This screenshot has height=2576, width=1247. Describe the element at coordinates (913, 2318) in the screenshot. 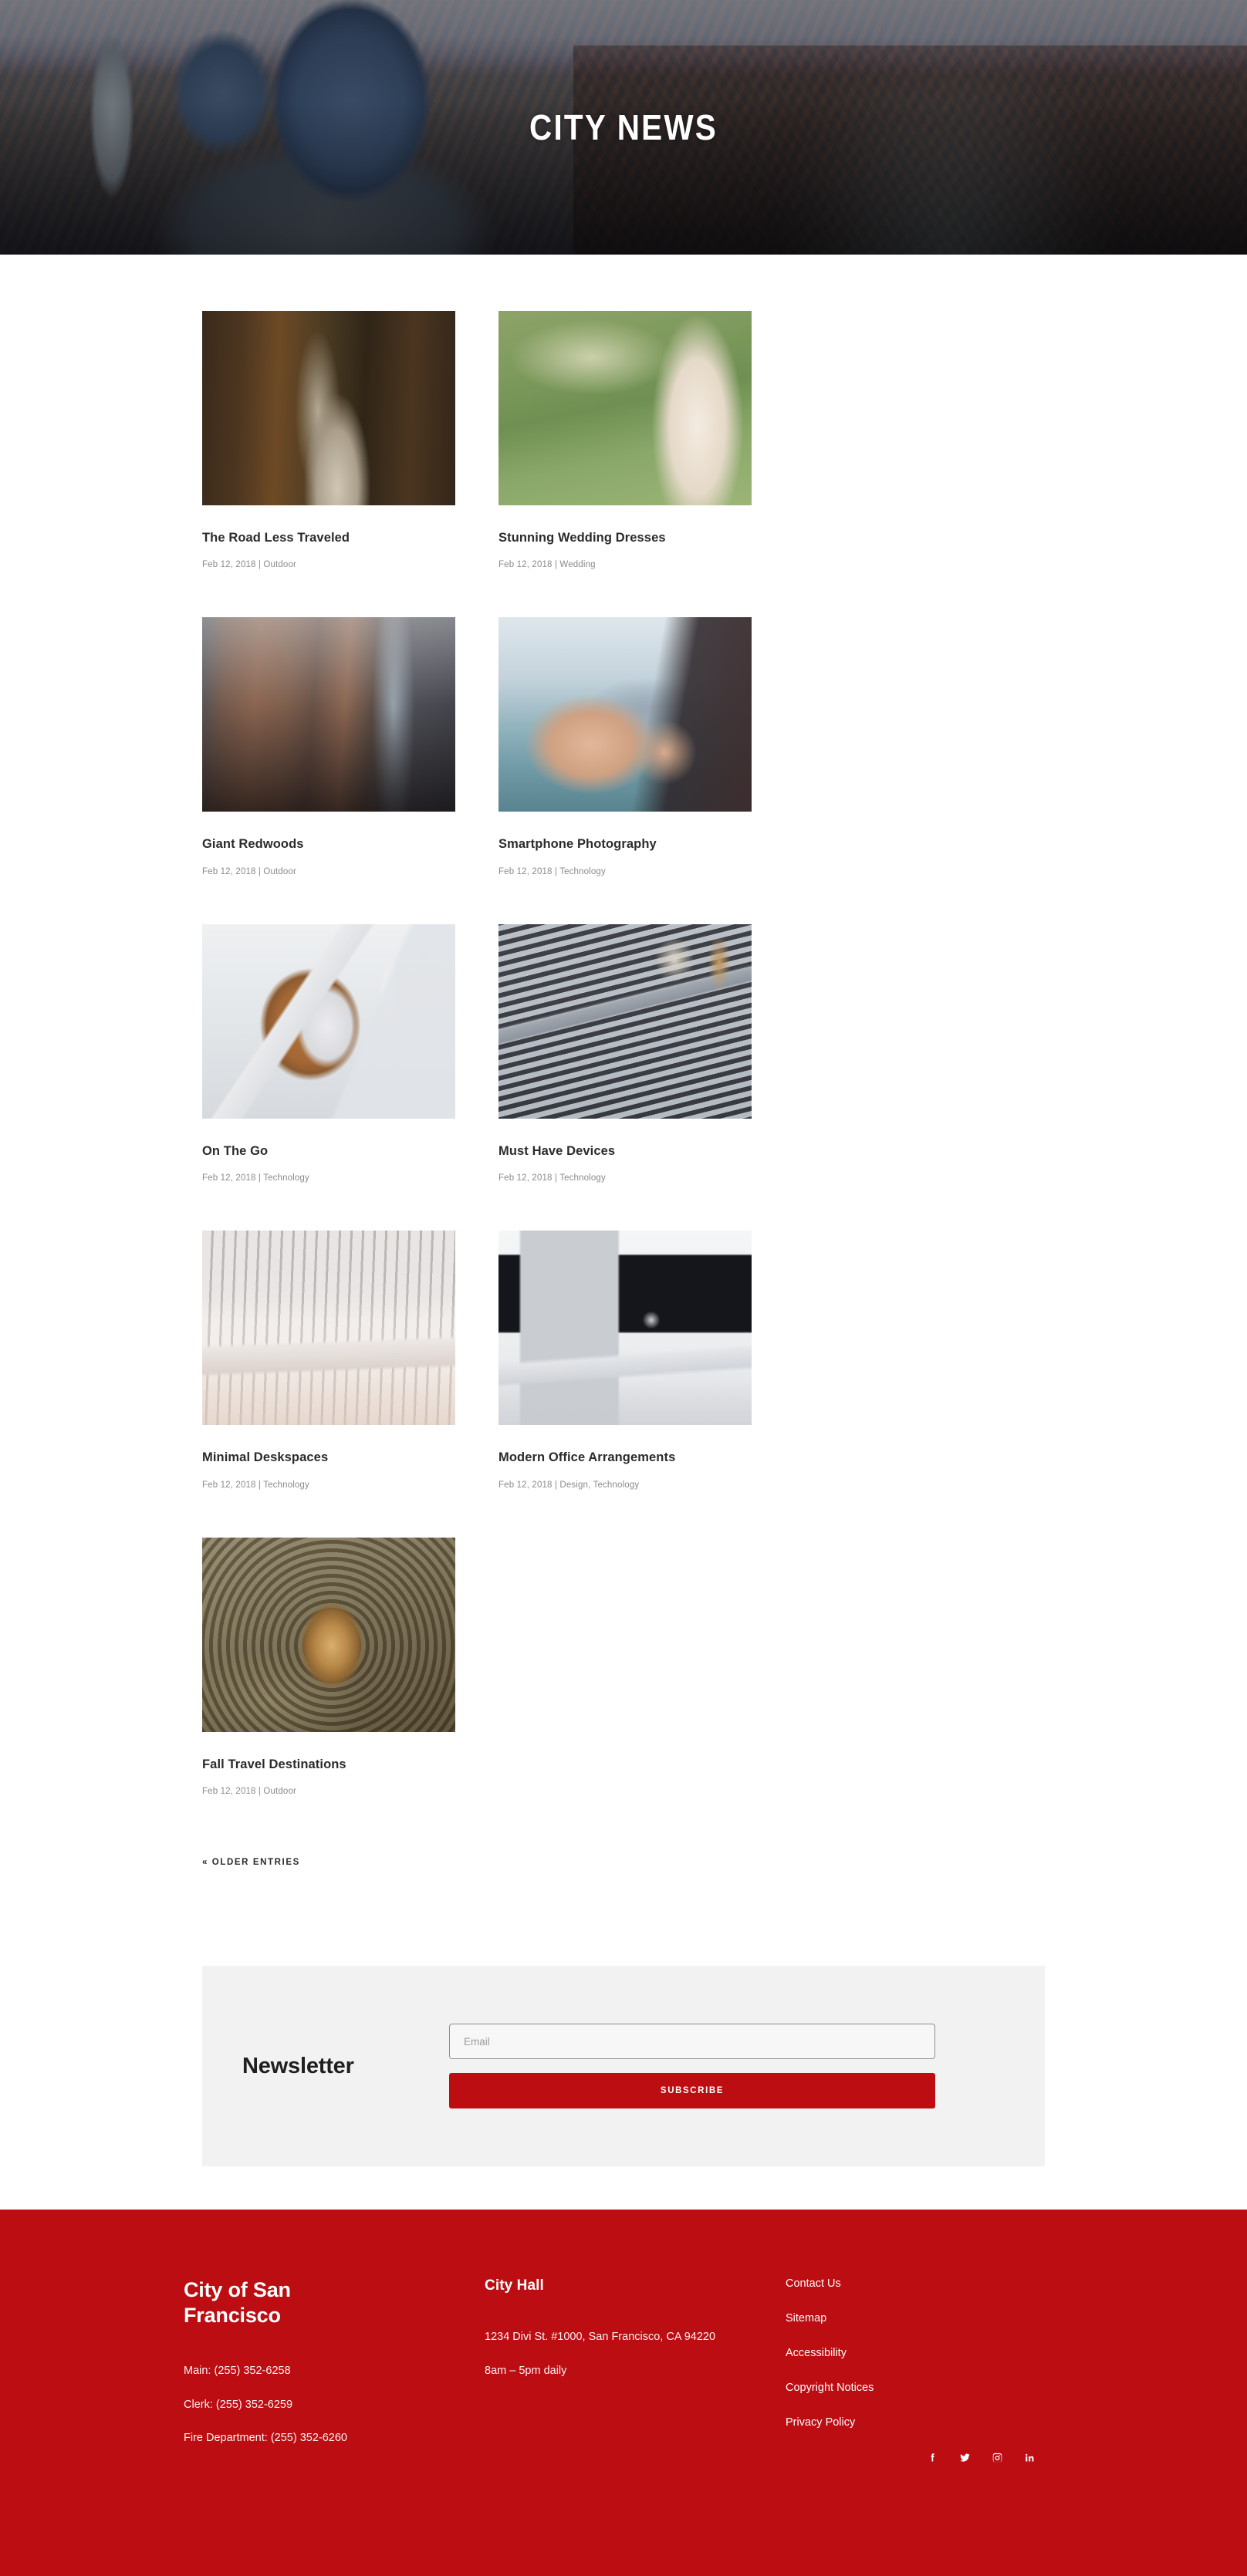

I see `footer-link: Sitemap` at that location.